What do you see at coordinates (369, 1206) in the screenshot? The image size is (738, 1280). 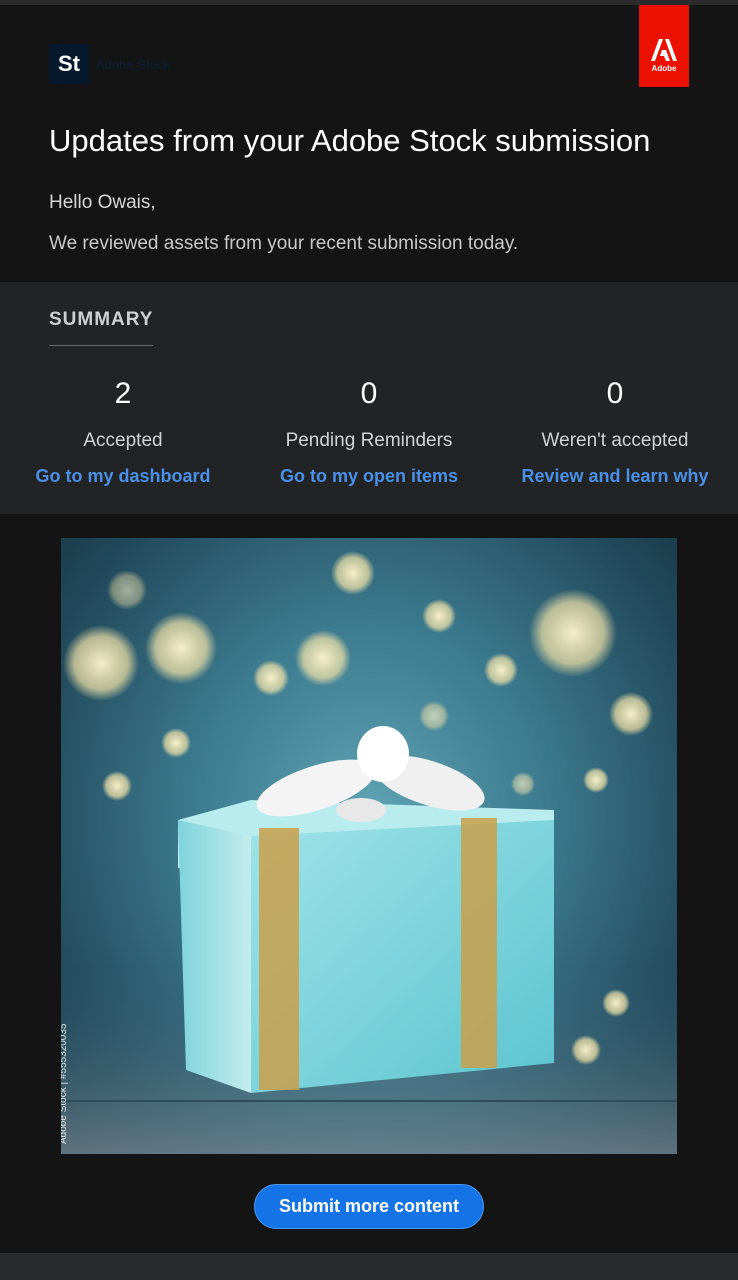 I see `submit-more-content-button: Submit more content` at bounding box center [369, 1206].